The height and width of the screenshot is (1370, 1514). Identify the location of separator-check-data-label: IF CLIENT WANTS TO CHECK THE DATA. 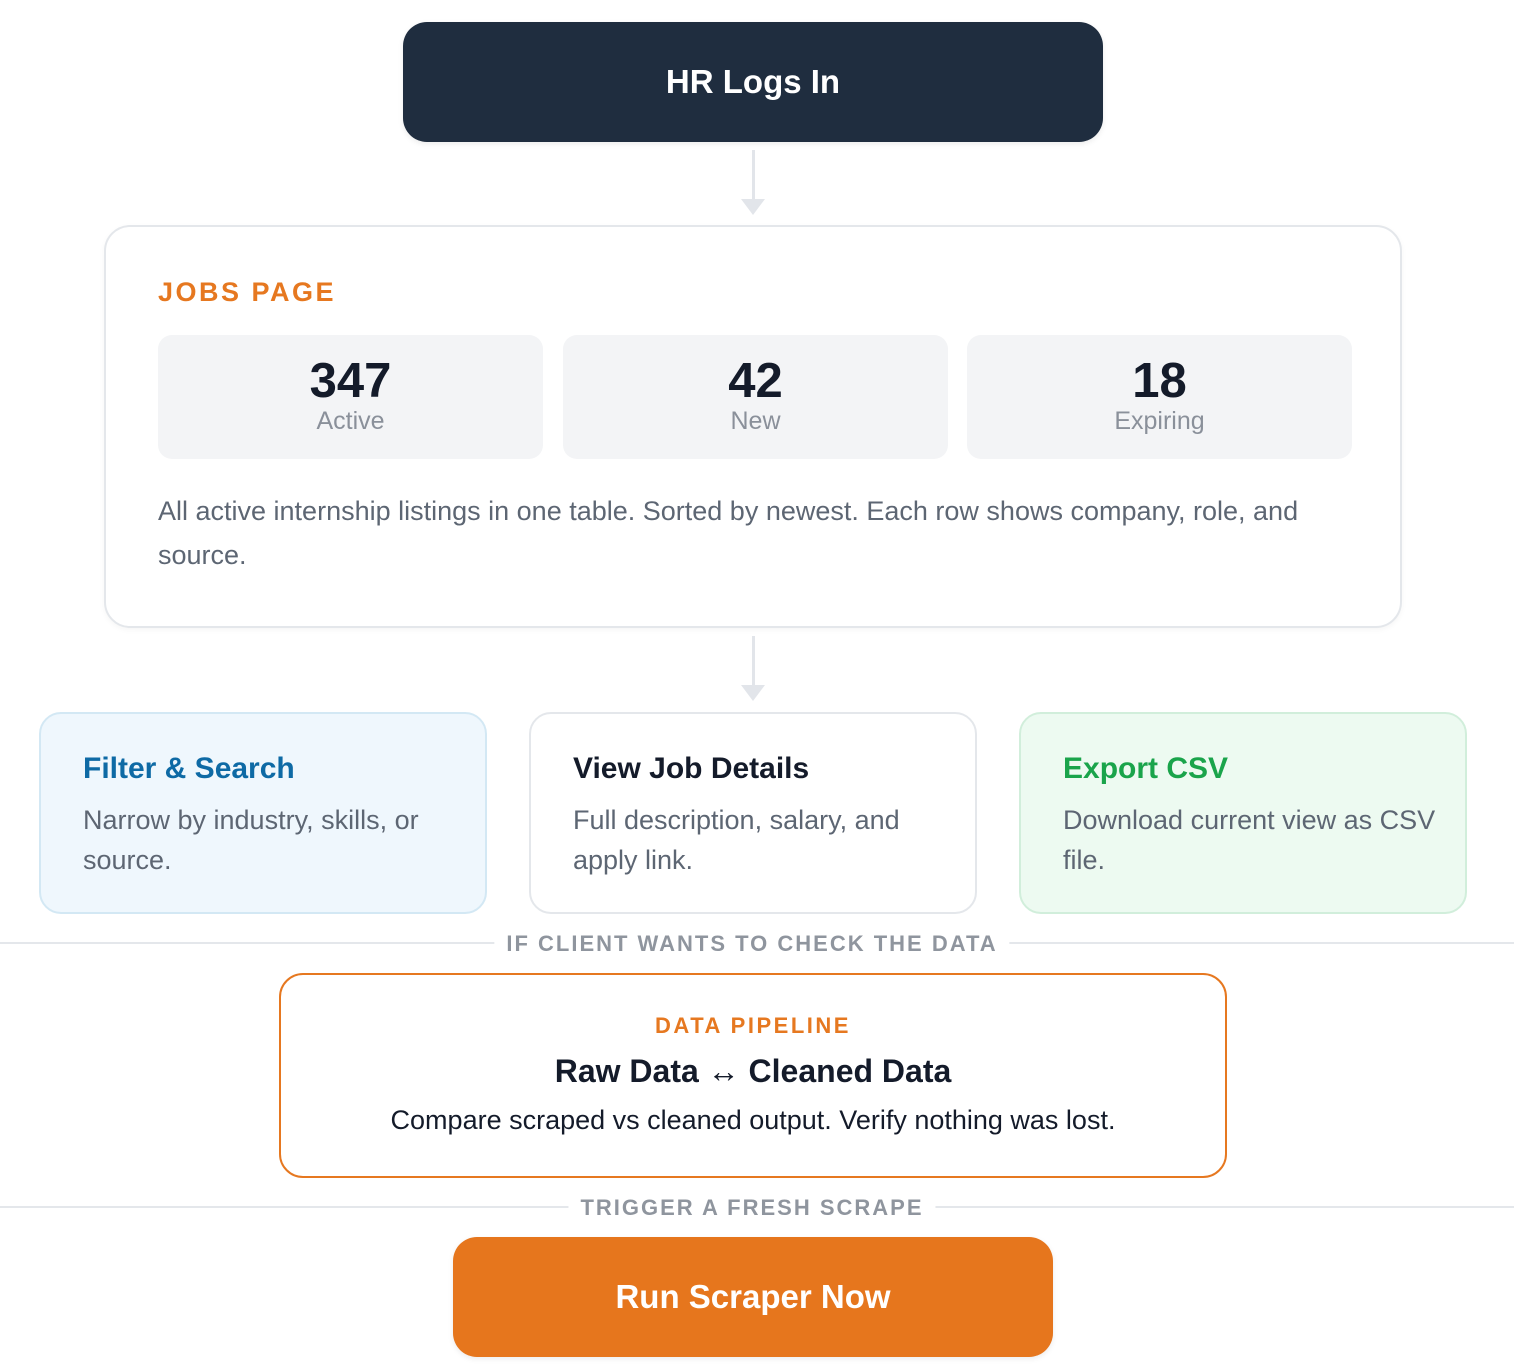
(752, 944).